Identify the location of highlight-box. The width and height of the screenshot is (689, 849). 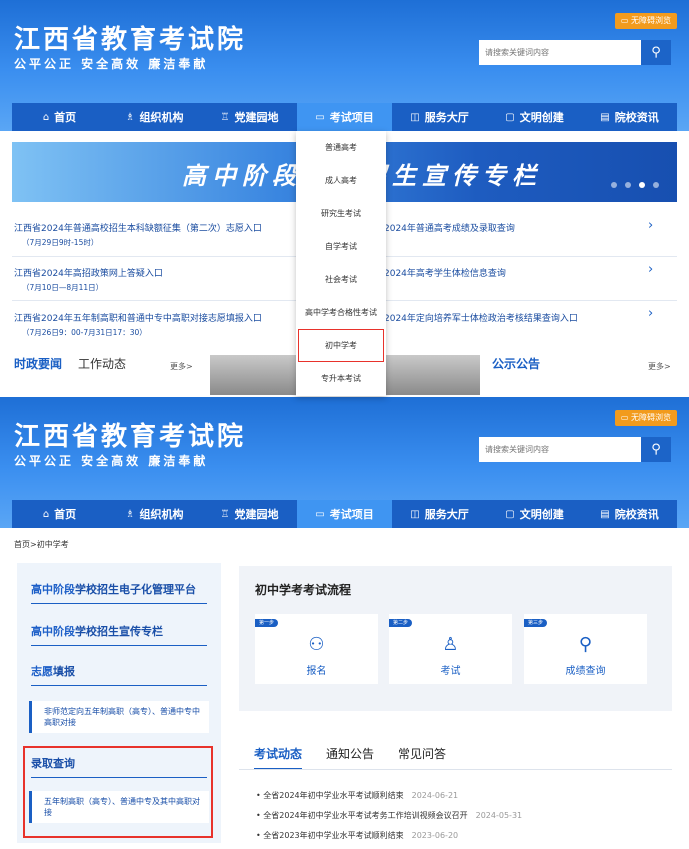
(118, 792).